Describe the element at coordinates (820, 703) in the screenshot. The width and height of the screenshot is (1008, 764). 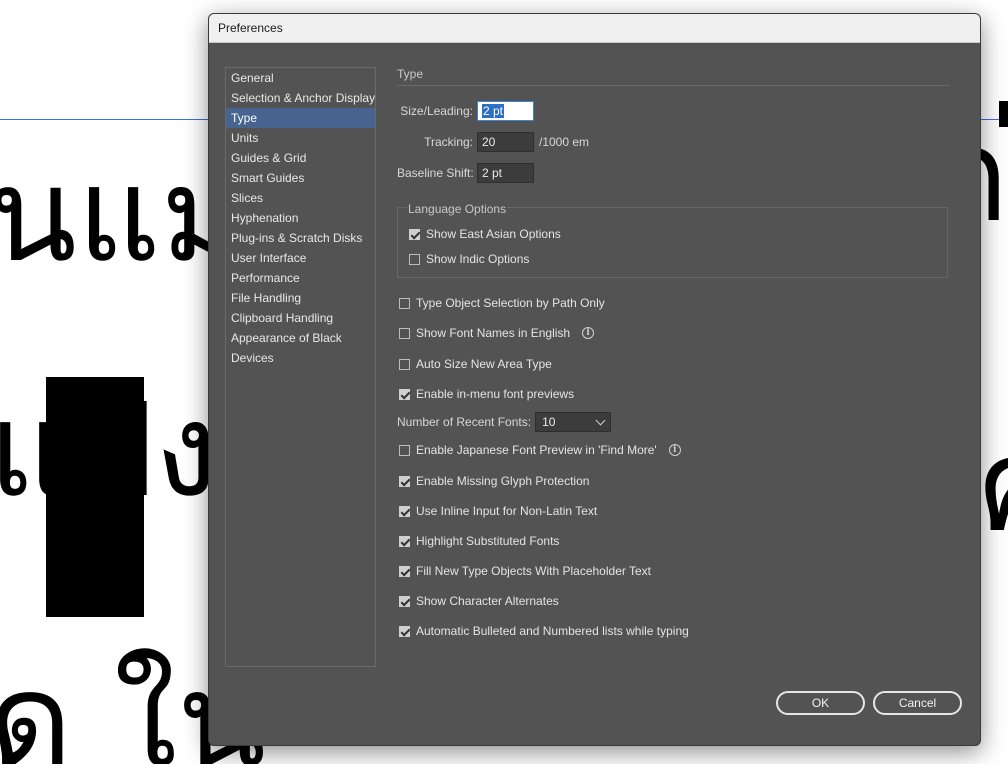
I see `ok-button: OK` at that location.